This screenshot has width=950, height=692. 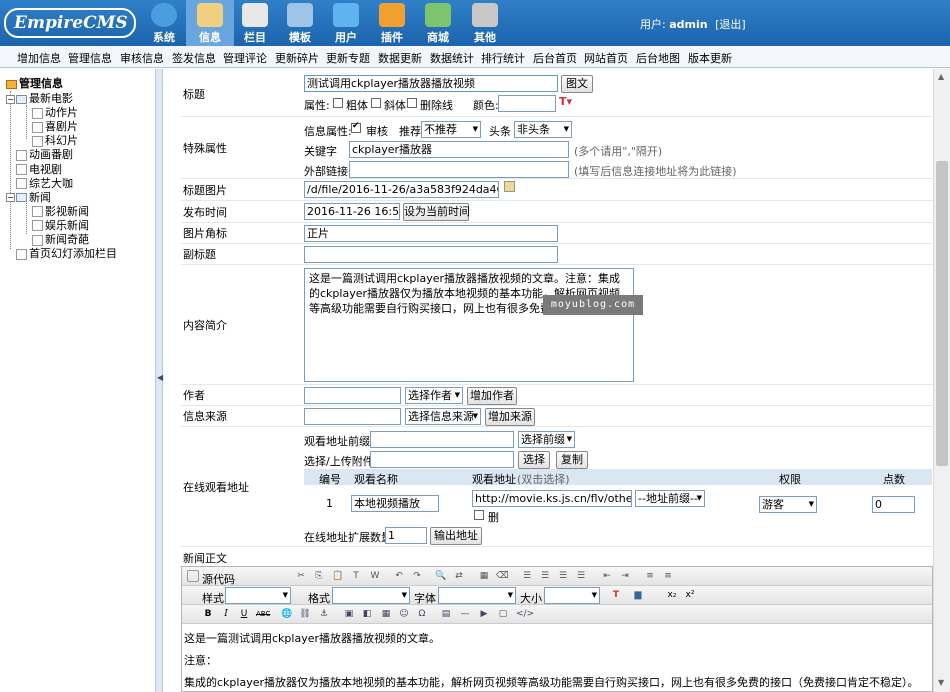 I want to click on tree-item: 首页幻灯添加栏目, so click(x=61, y=253).